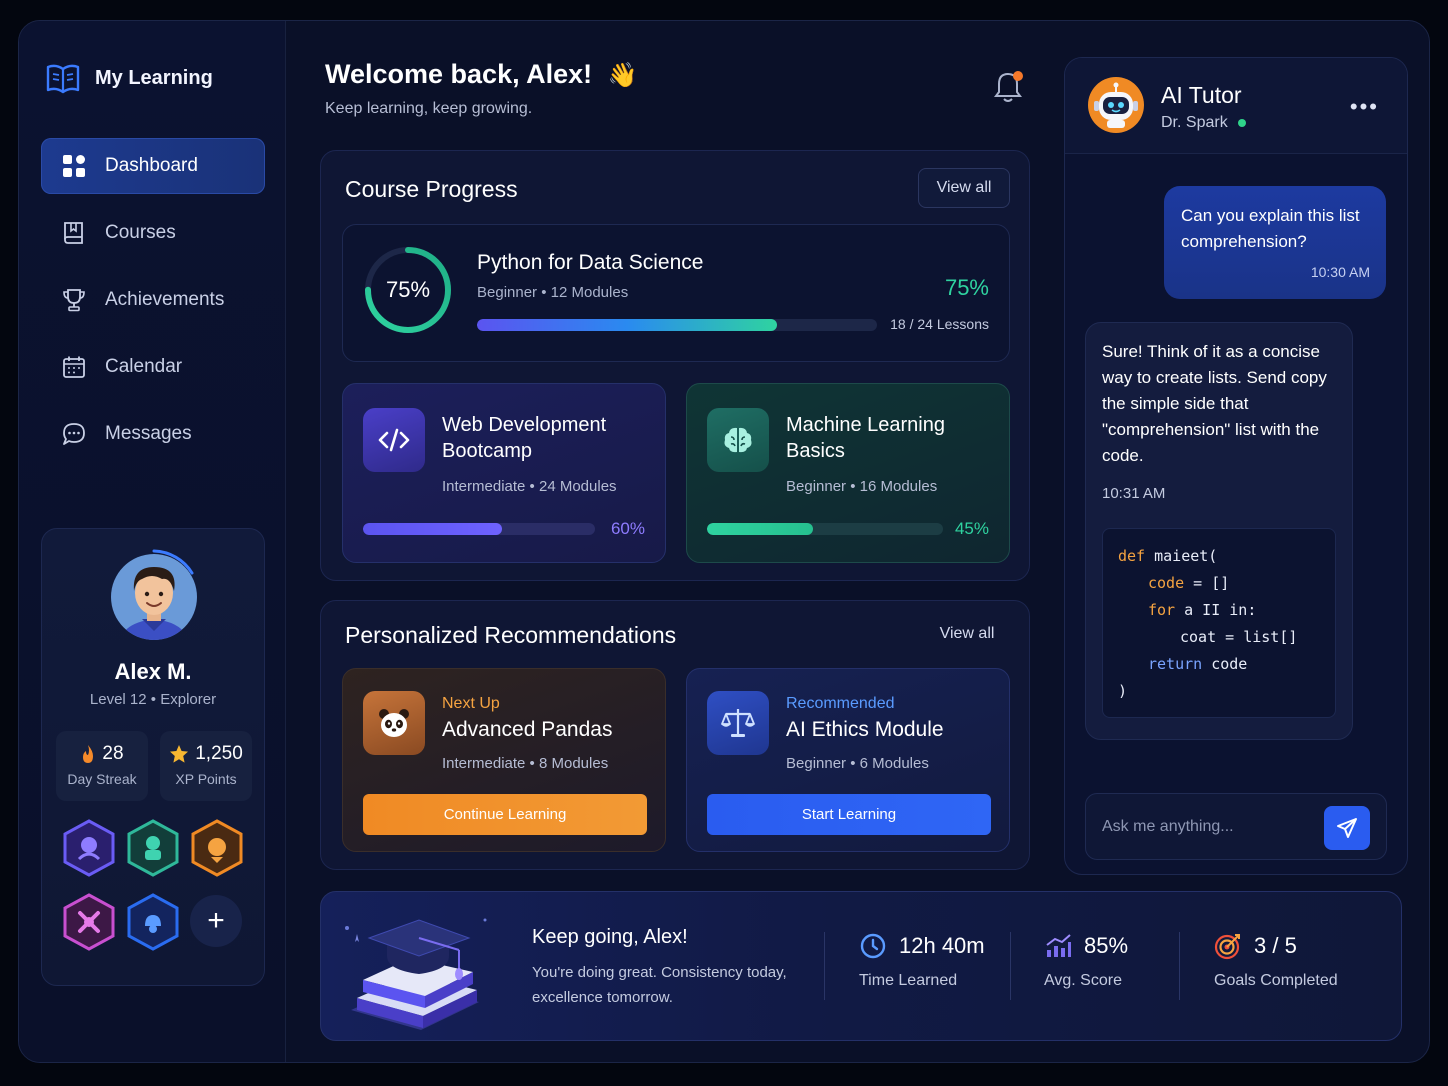  I want to click on message-time: 10:30 AM, so click(1340, 272).